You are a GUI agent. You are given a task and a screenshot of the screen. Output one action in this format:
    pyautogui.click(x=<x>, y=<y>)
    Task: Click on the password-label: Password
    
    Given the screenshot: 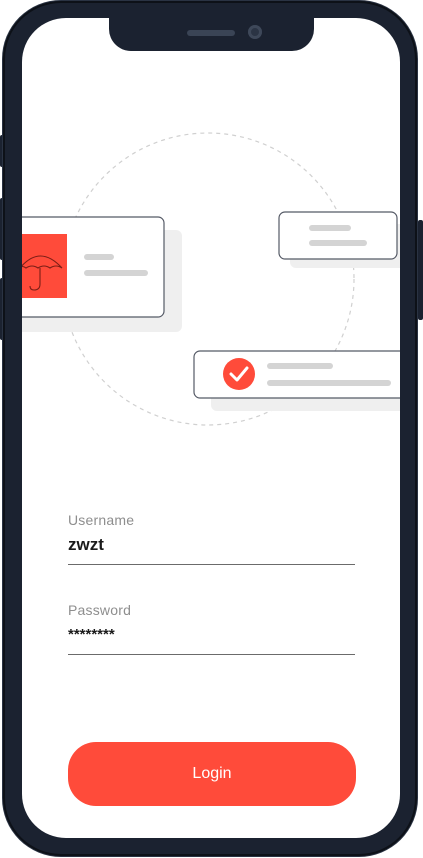 What is the action you would take?
    pyautogui.click(x=100, y=610)
    